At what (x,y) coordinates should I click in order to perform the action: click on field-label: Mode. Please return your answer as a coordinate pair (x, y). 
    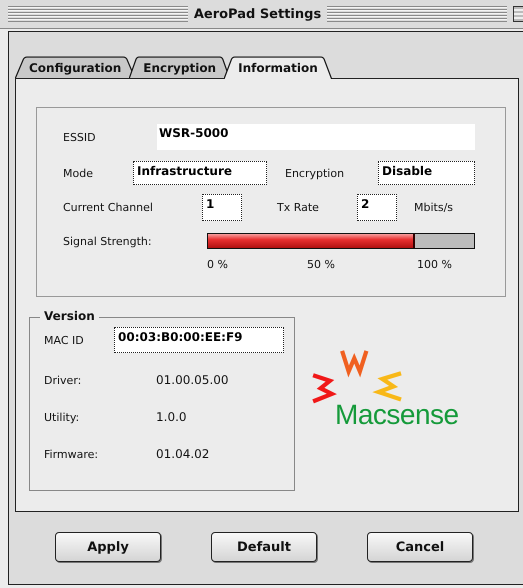
    Looking at the image, I should click on (78, 173).